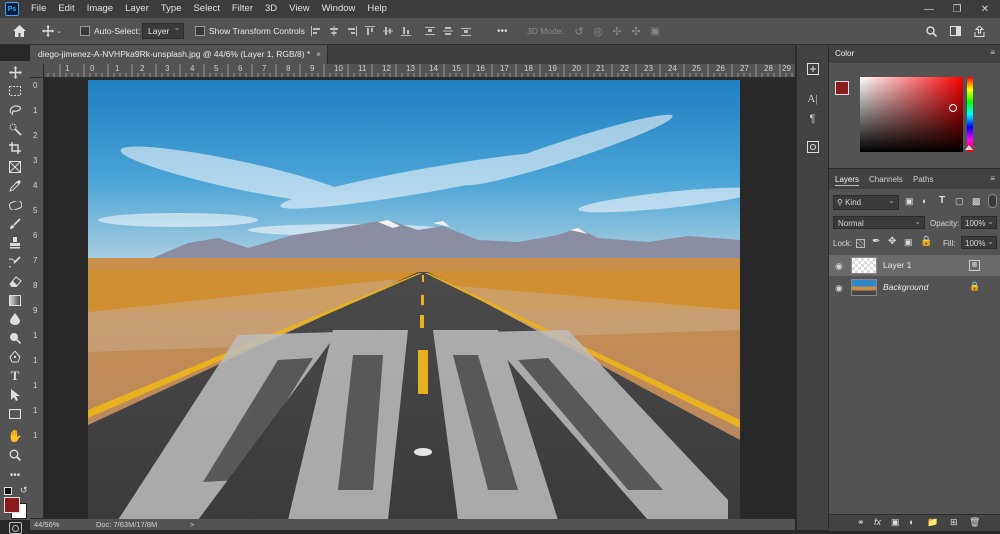 The image size is (1000, 534). What do you see at coordinates (860, 243) in the screenshot?
I see `lock-transparent-pixels-icon` at bounding box center [860, 243].